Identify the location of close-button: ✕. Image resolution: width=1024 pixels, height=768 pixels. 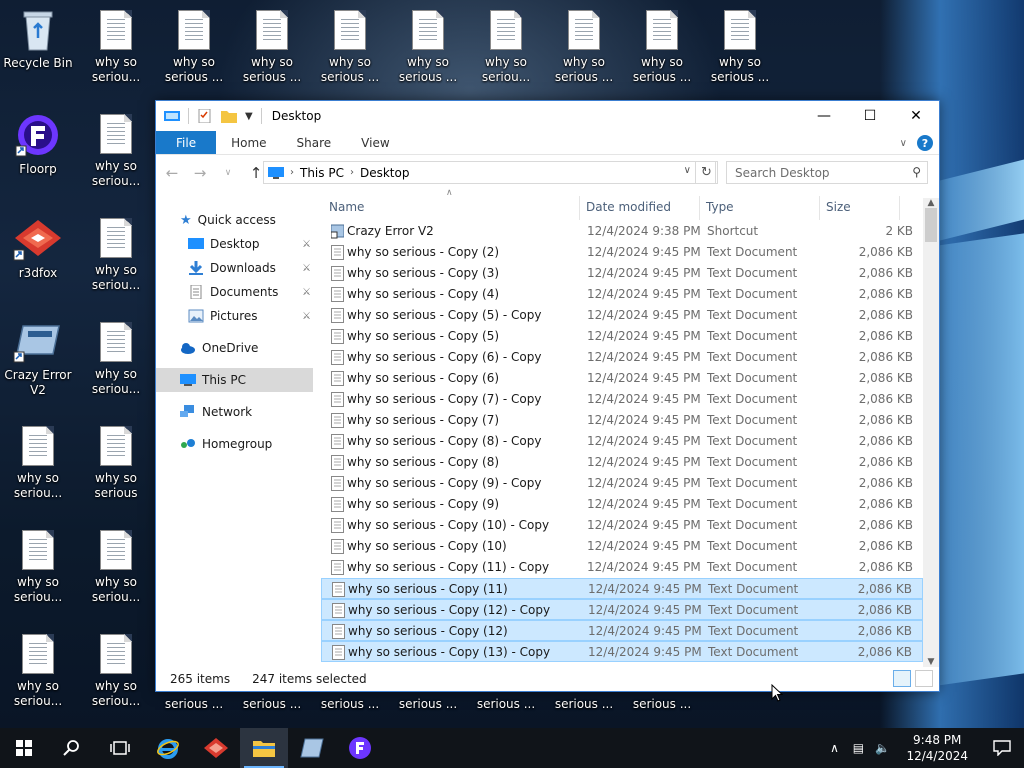
(916, 116).